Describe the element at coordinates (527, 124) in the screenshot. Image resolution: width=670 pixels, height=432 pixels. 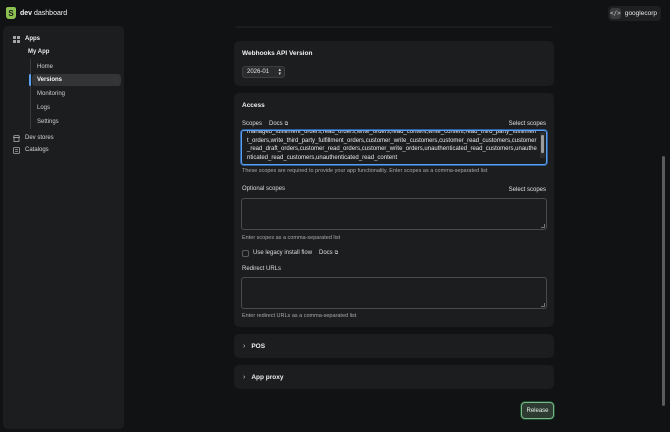
I see `select-scopes-link: Select scopes` at that location.